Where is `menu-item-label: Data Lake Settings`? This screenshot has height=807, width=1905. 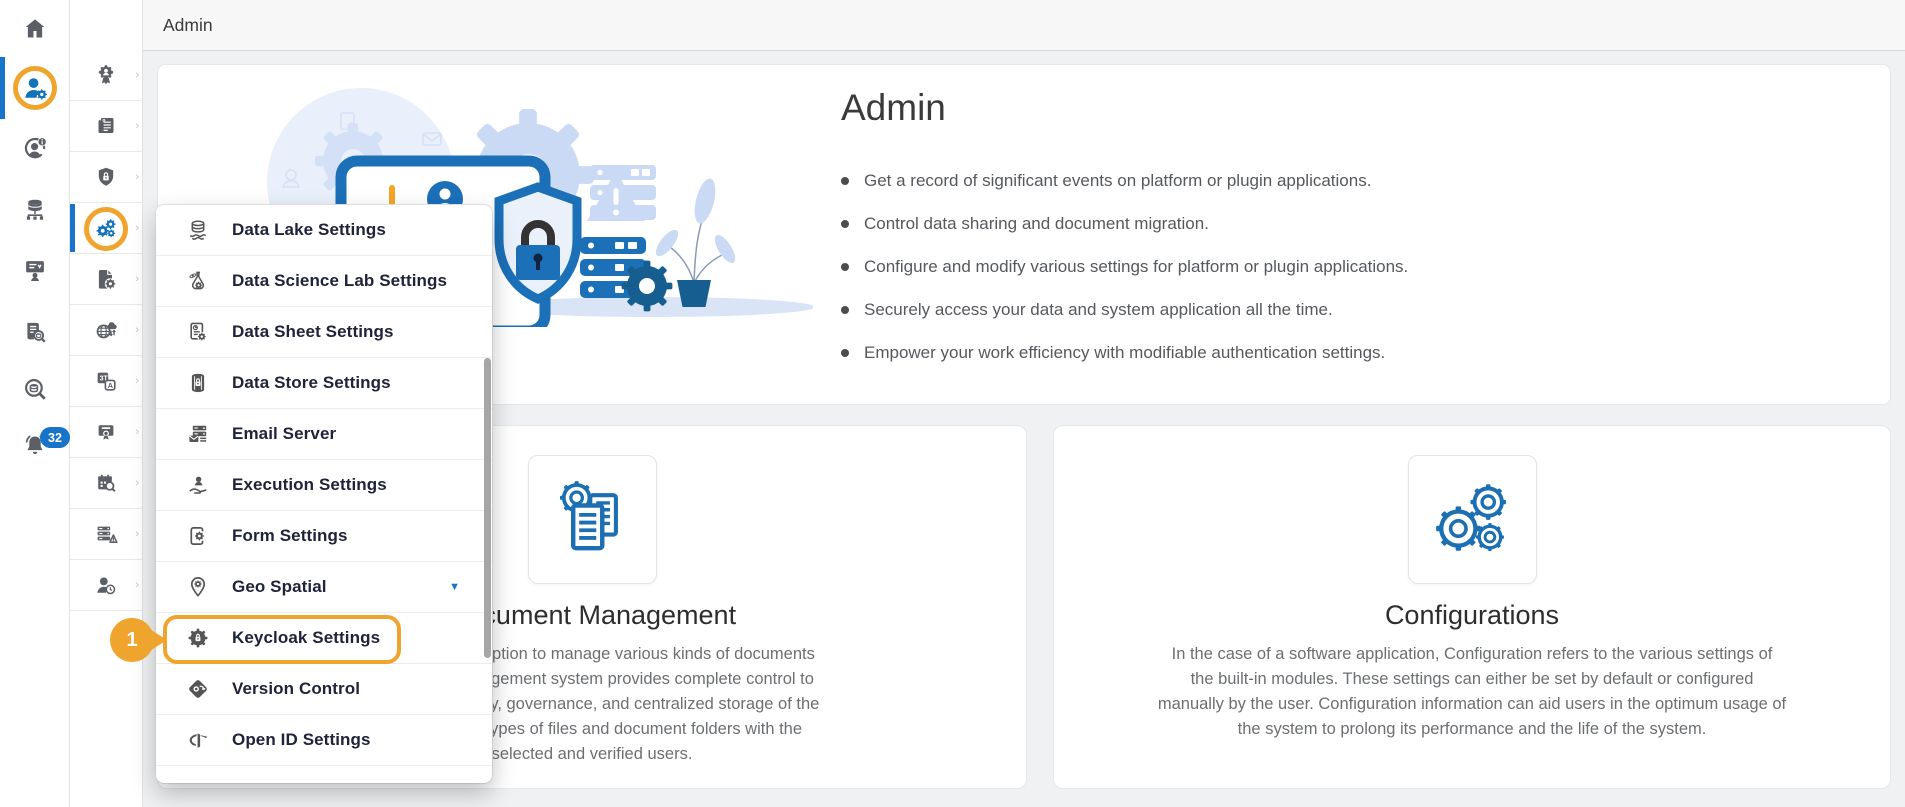
menu-item-label: Data Lake Settings is located at coordinates (309, 229).